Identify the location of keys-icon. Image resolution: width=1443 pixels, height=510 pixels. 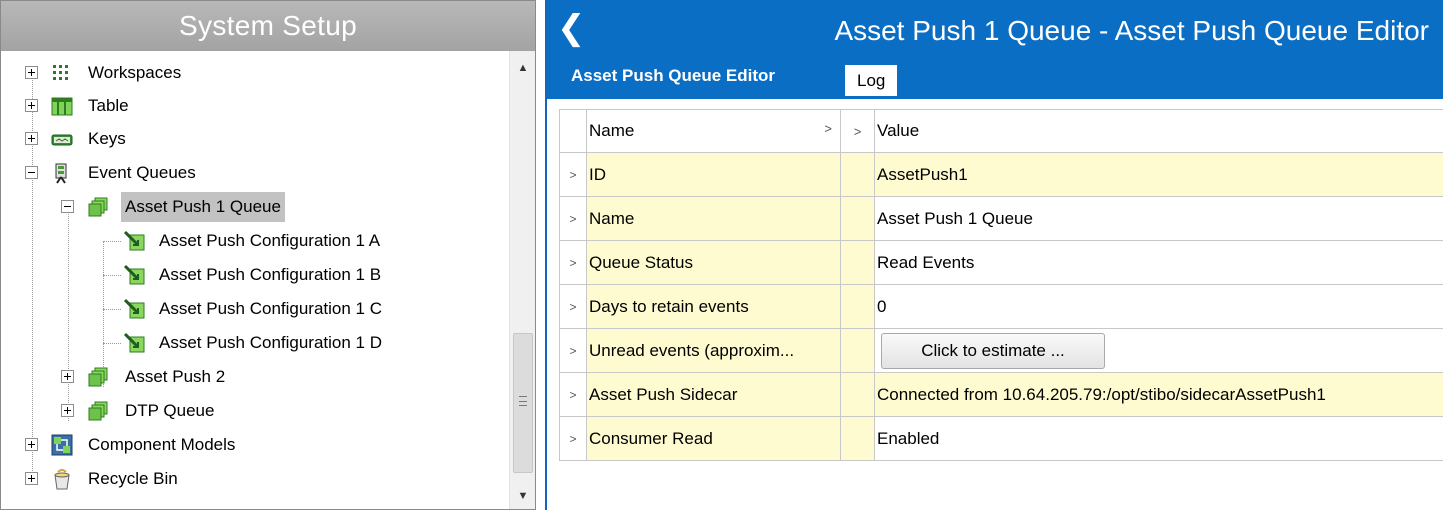
(62, 140).